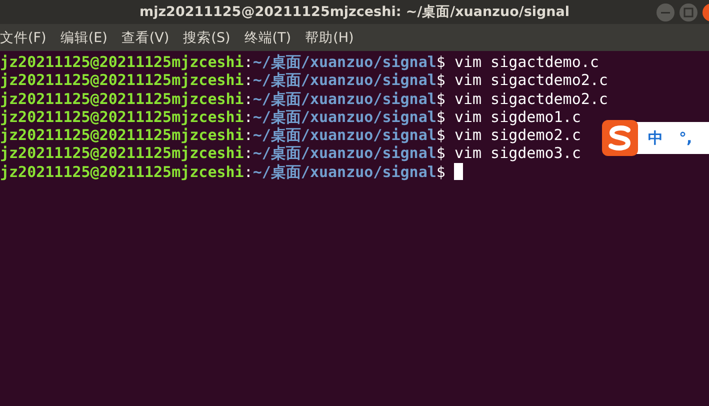 Image resolution: width=709 pixels, height=406 pixels. I want to click on maximize-button, so click(688, 12).